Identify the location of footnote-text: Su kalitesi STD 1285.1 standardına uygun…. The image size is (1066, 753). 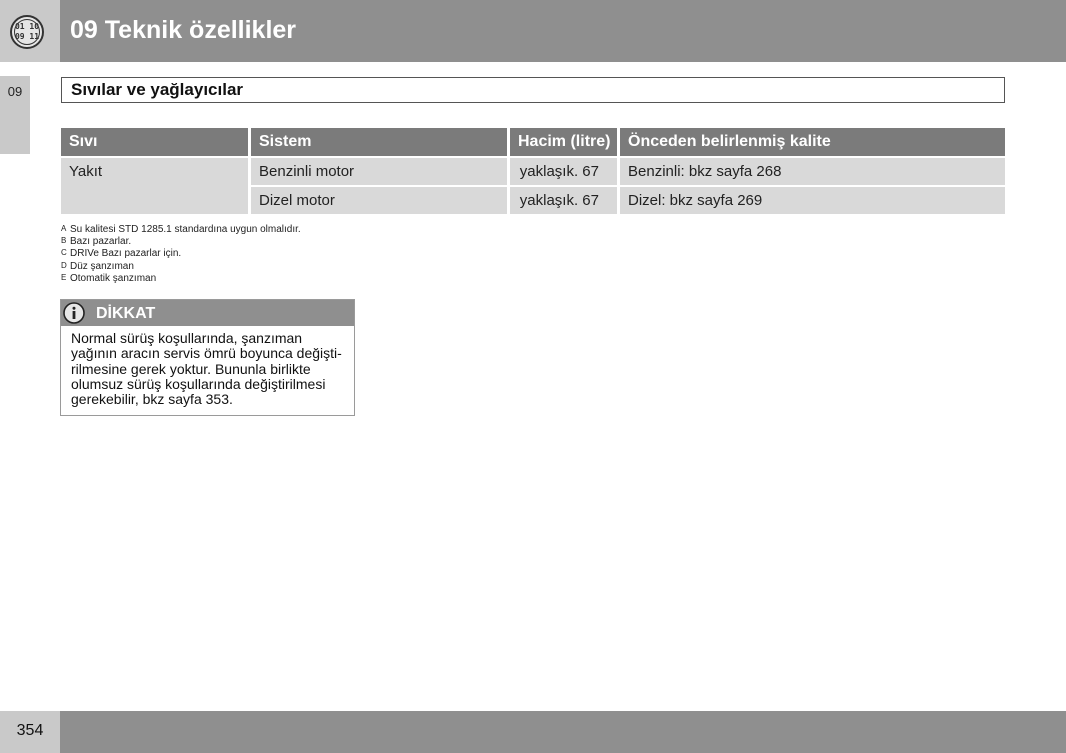
(185, 229).